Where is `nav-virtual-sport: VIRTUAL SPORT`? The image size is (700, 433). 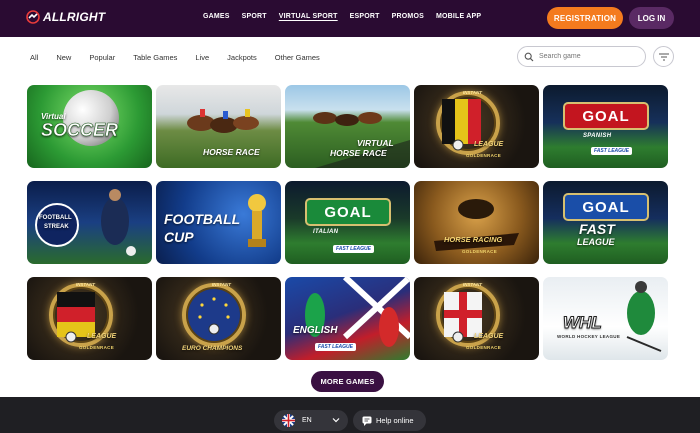 nav-virtual-sport: VIRTUAL SPORT is located at coordinates (308, 16).